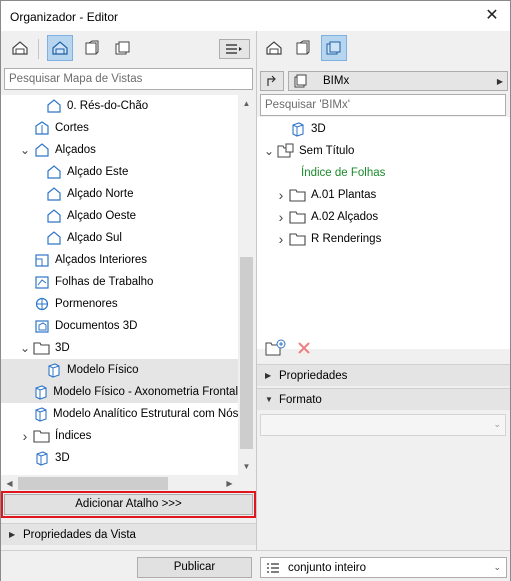 This screenshot has height=581, width=511. I want to click on view-map-item: Alçado Sul, so click(119, 238).